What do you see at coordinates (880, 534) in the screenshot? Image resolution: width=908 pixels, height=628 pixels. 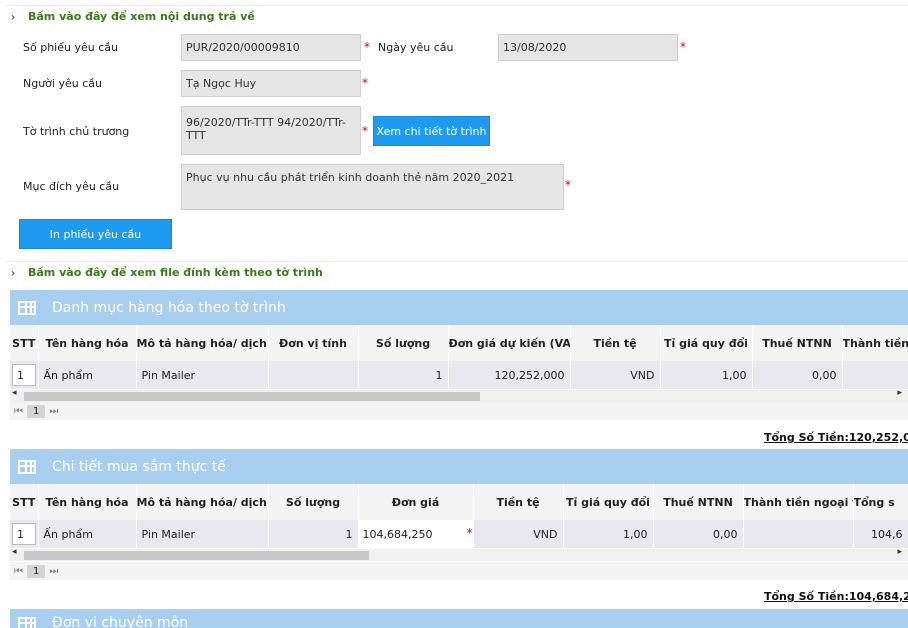 I see `table-cell: 104,6` at bounding box center [880, 534].